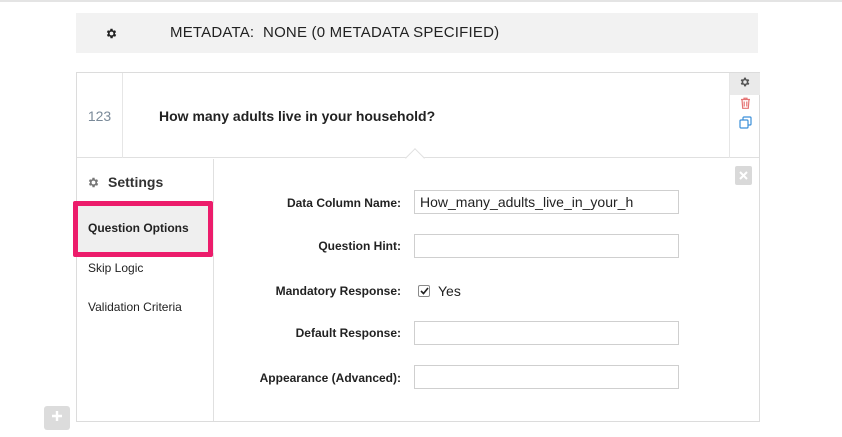 This screenshot has width=842, height=437. Describe the element at coordinates (135, 307) in the screenshot. I see `nav-label: Validation Criteria` at that location.